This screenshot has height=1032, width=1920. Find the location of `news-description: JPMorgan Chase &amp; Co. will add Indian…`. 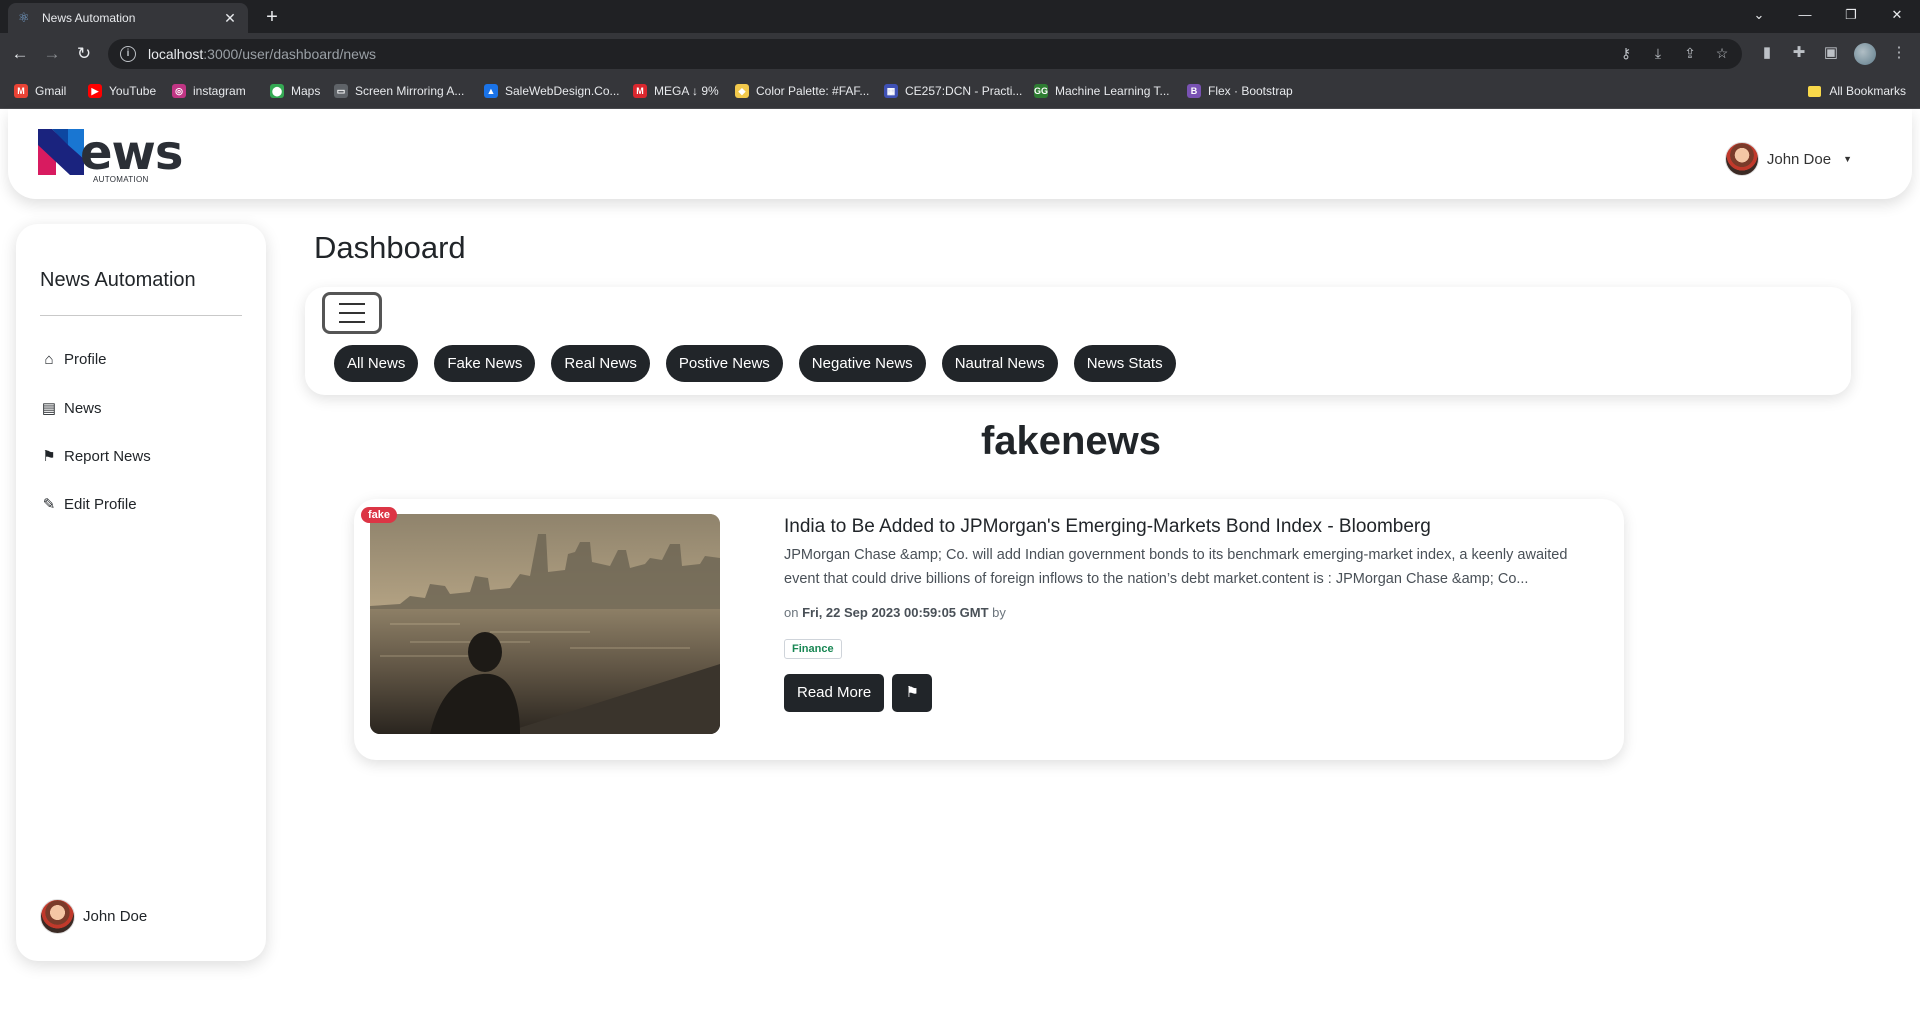

news-description: JPMorgan Chase &amp; Co. will add Indian… is located at coordinates (1176, 567).